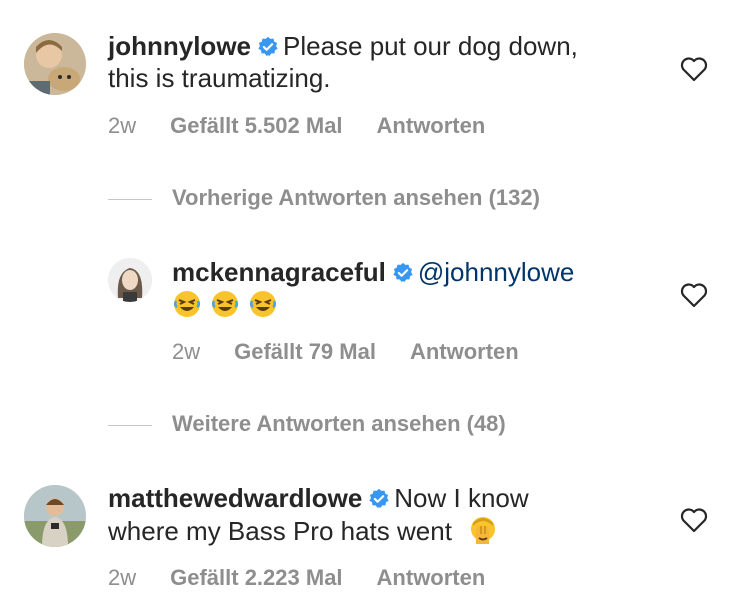 The image size is (750, 613). I want to click on likes-count: Gefällt 79 Mal, so click(305, 351).